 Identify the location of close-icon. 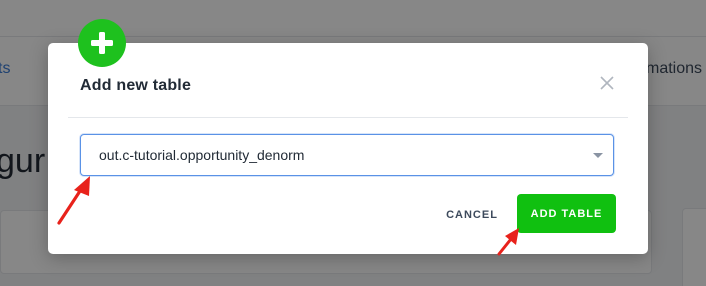
(607, 83).